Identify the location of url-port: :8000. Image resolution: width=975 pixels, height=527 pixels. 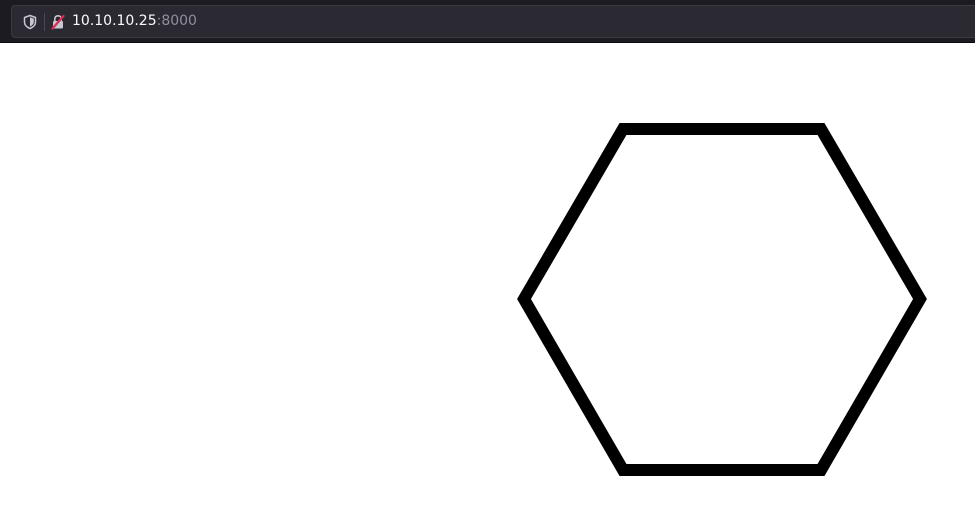
(176, 21).